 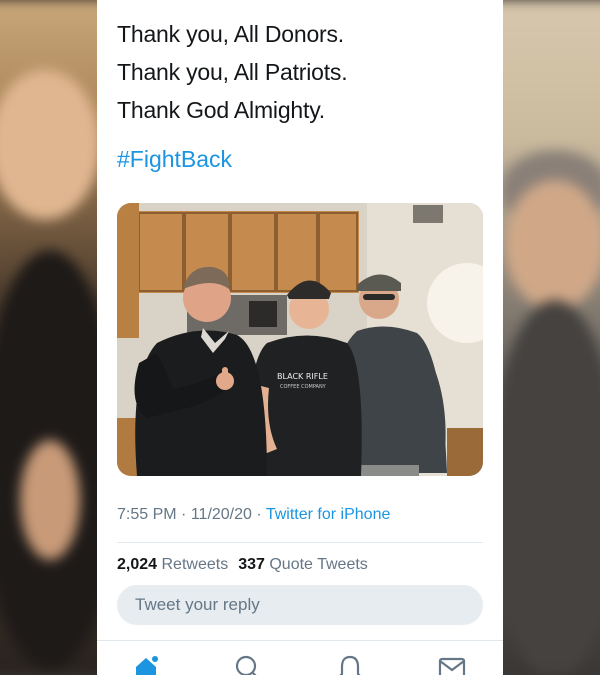 What do you see at coordinates (221, 110) in the screenshot?
I see `tweet-line: Thank God Almighty.` at bounding box center [221, 110].